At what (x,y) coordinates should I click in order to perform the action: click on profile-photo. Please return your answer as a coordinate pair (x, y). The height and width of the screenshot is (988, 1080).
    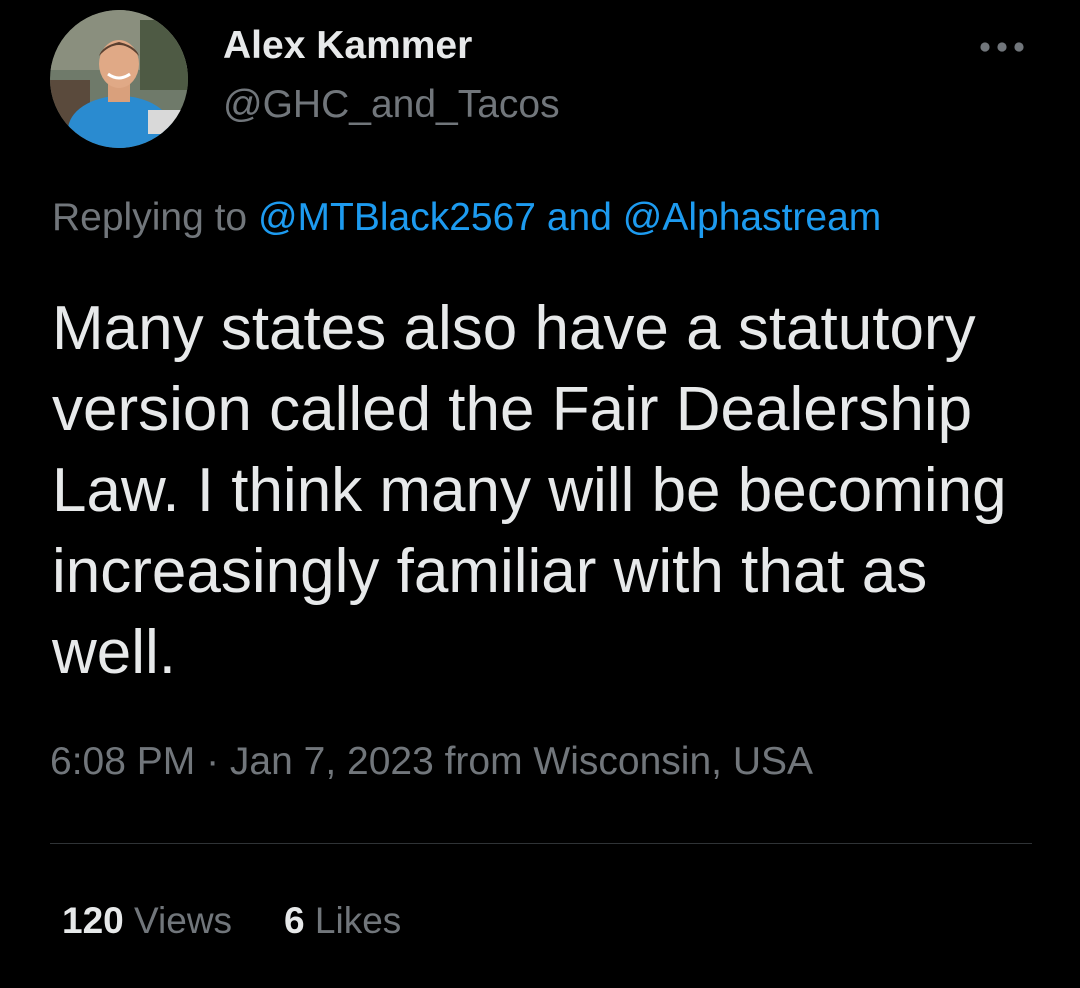
    Looking at the image, I should click on (119, 79).